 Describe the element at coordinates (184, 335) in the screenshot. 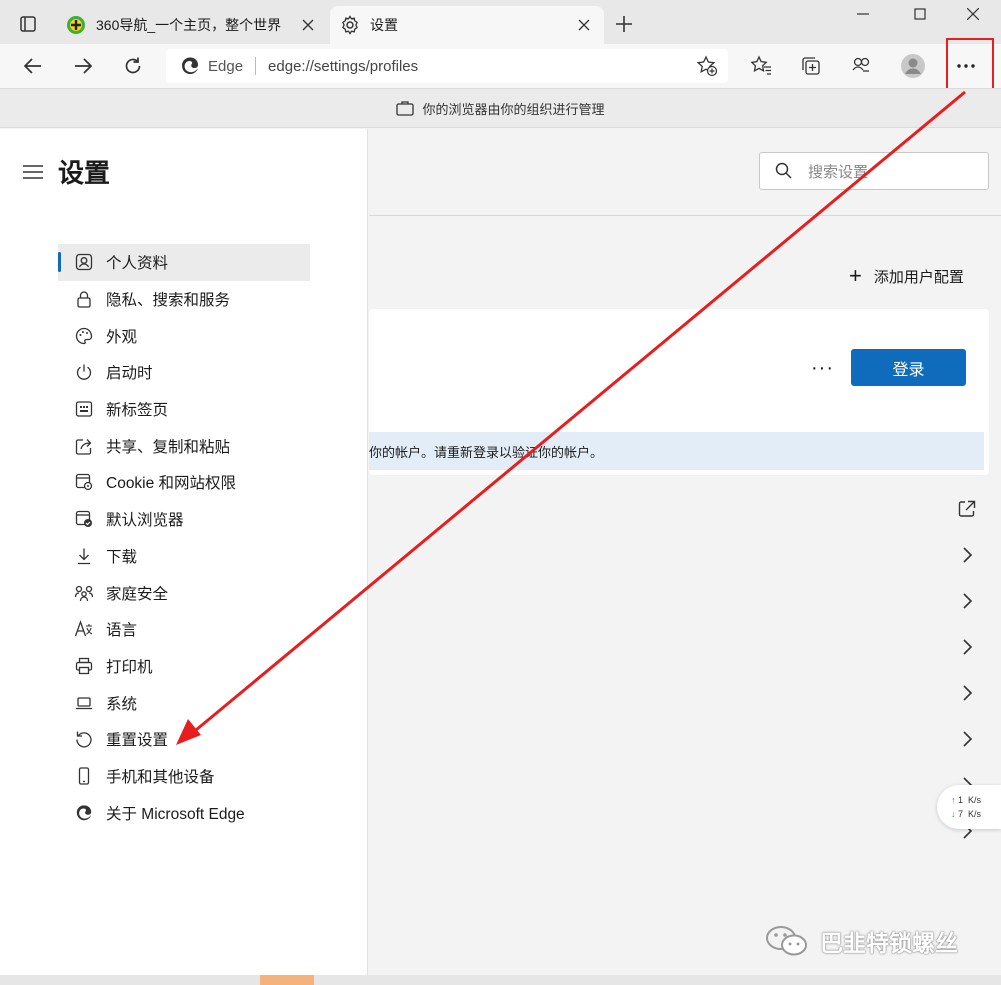

I see `sidebar-item-appearance: 外观` at that location.